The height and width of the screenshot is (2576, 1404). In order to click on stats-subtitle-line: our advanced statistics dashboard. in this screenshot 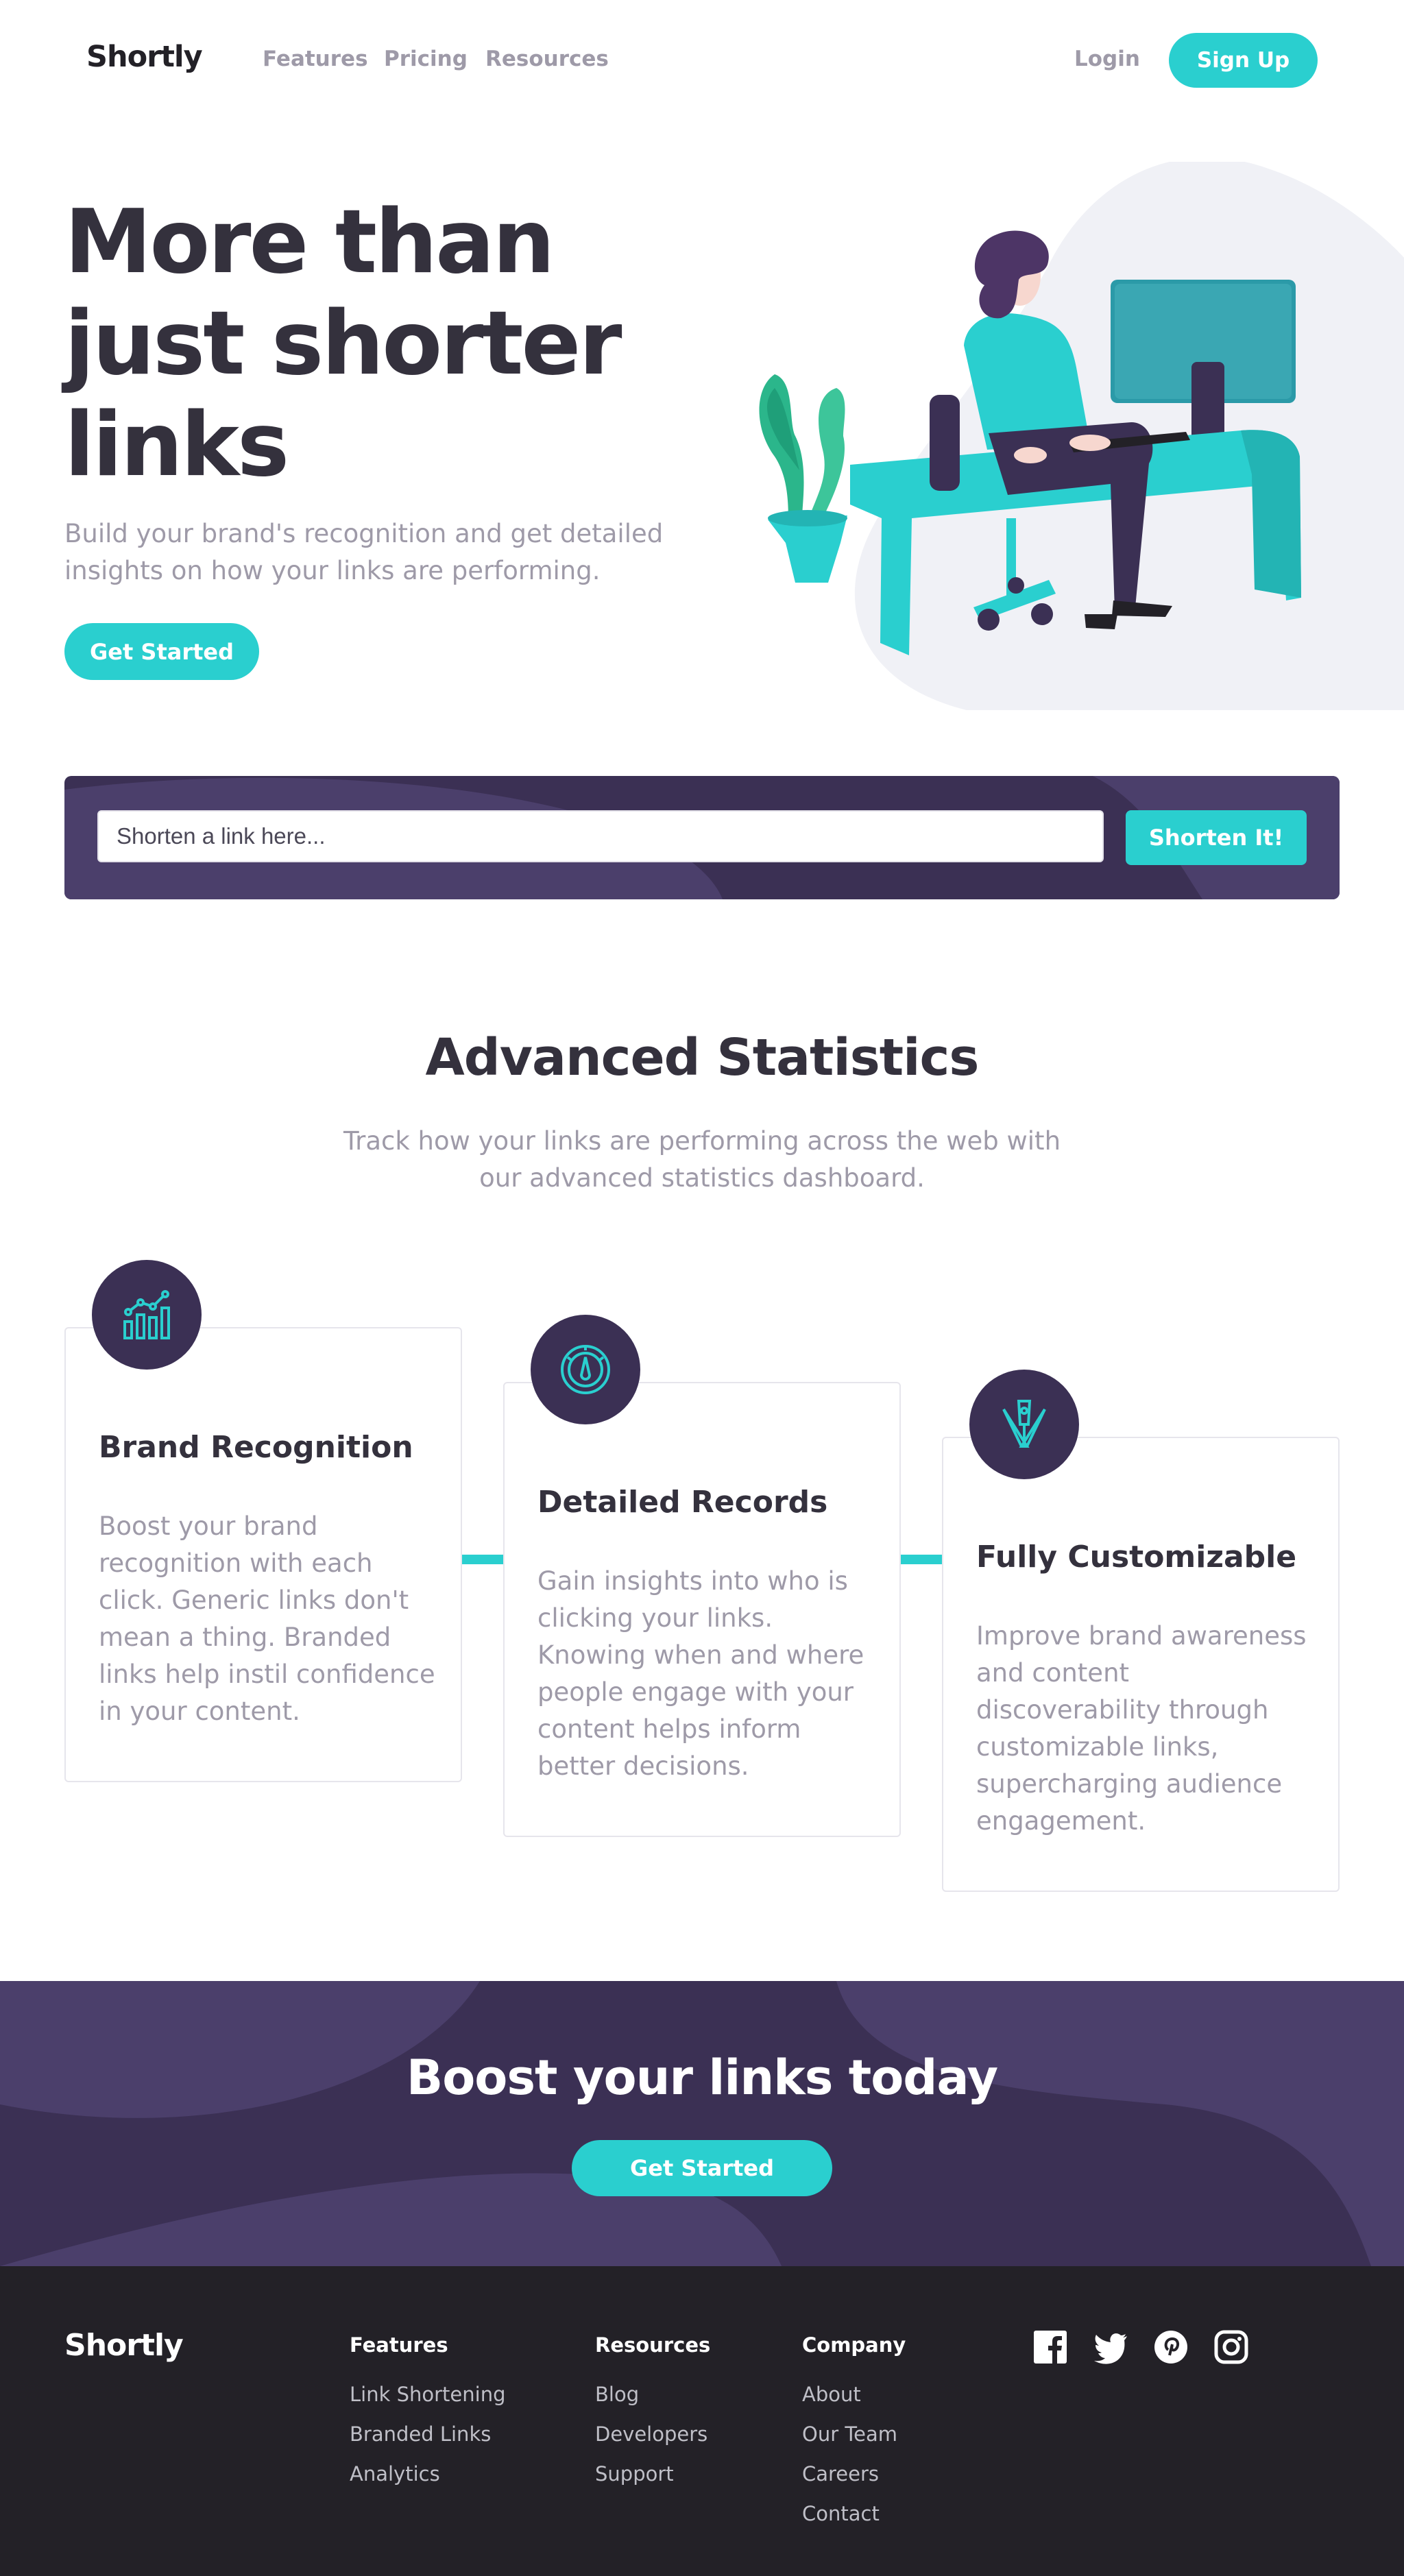, I will do `click(702, 1178)`.